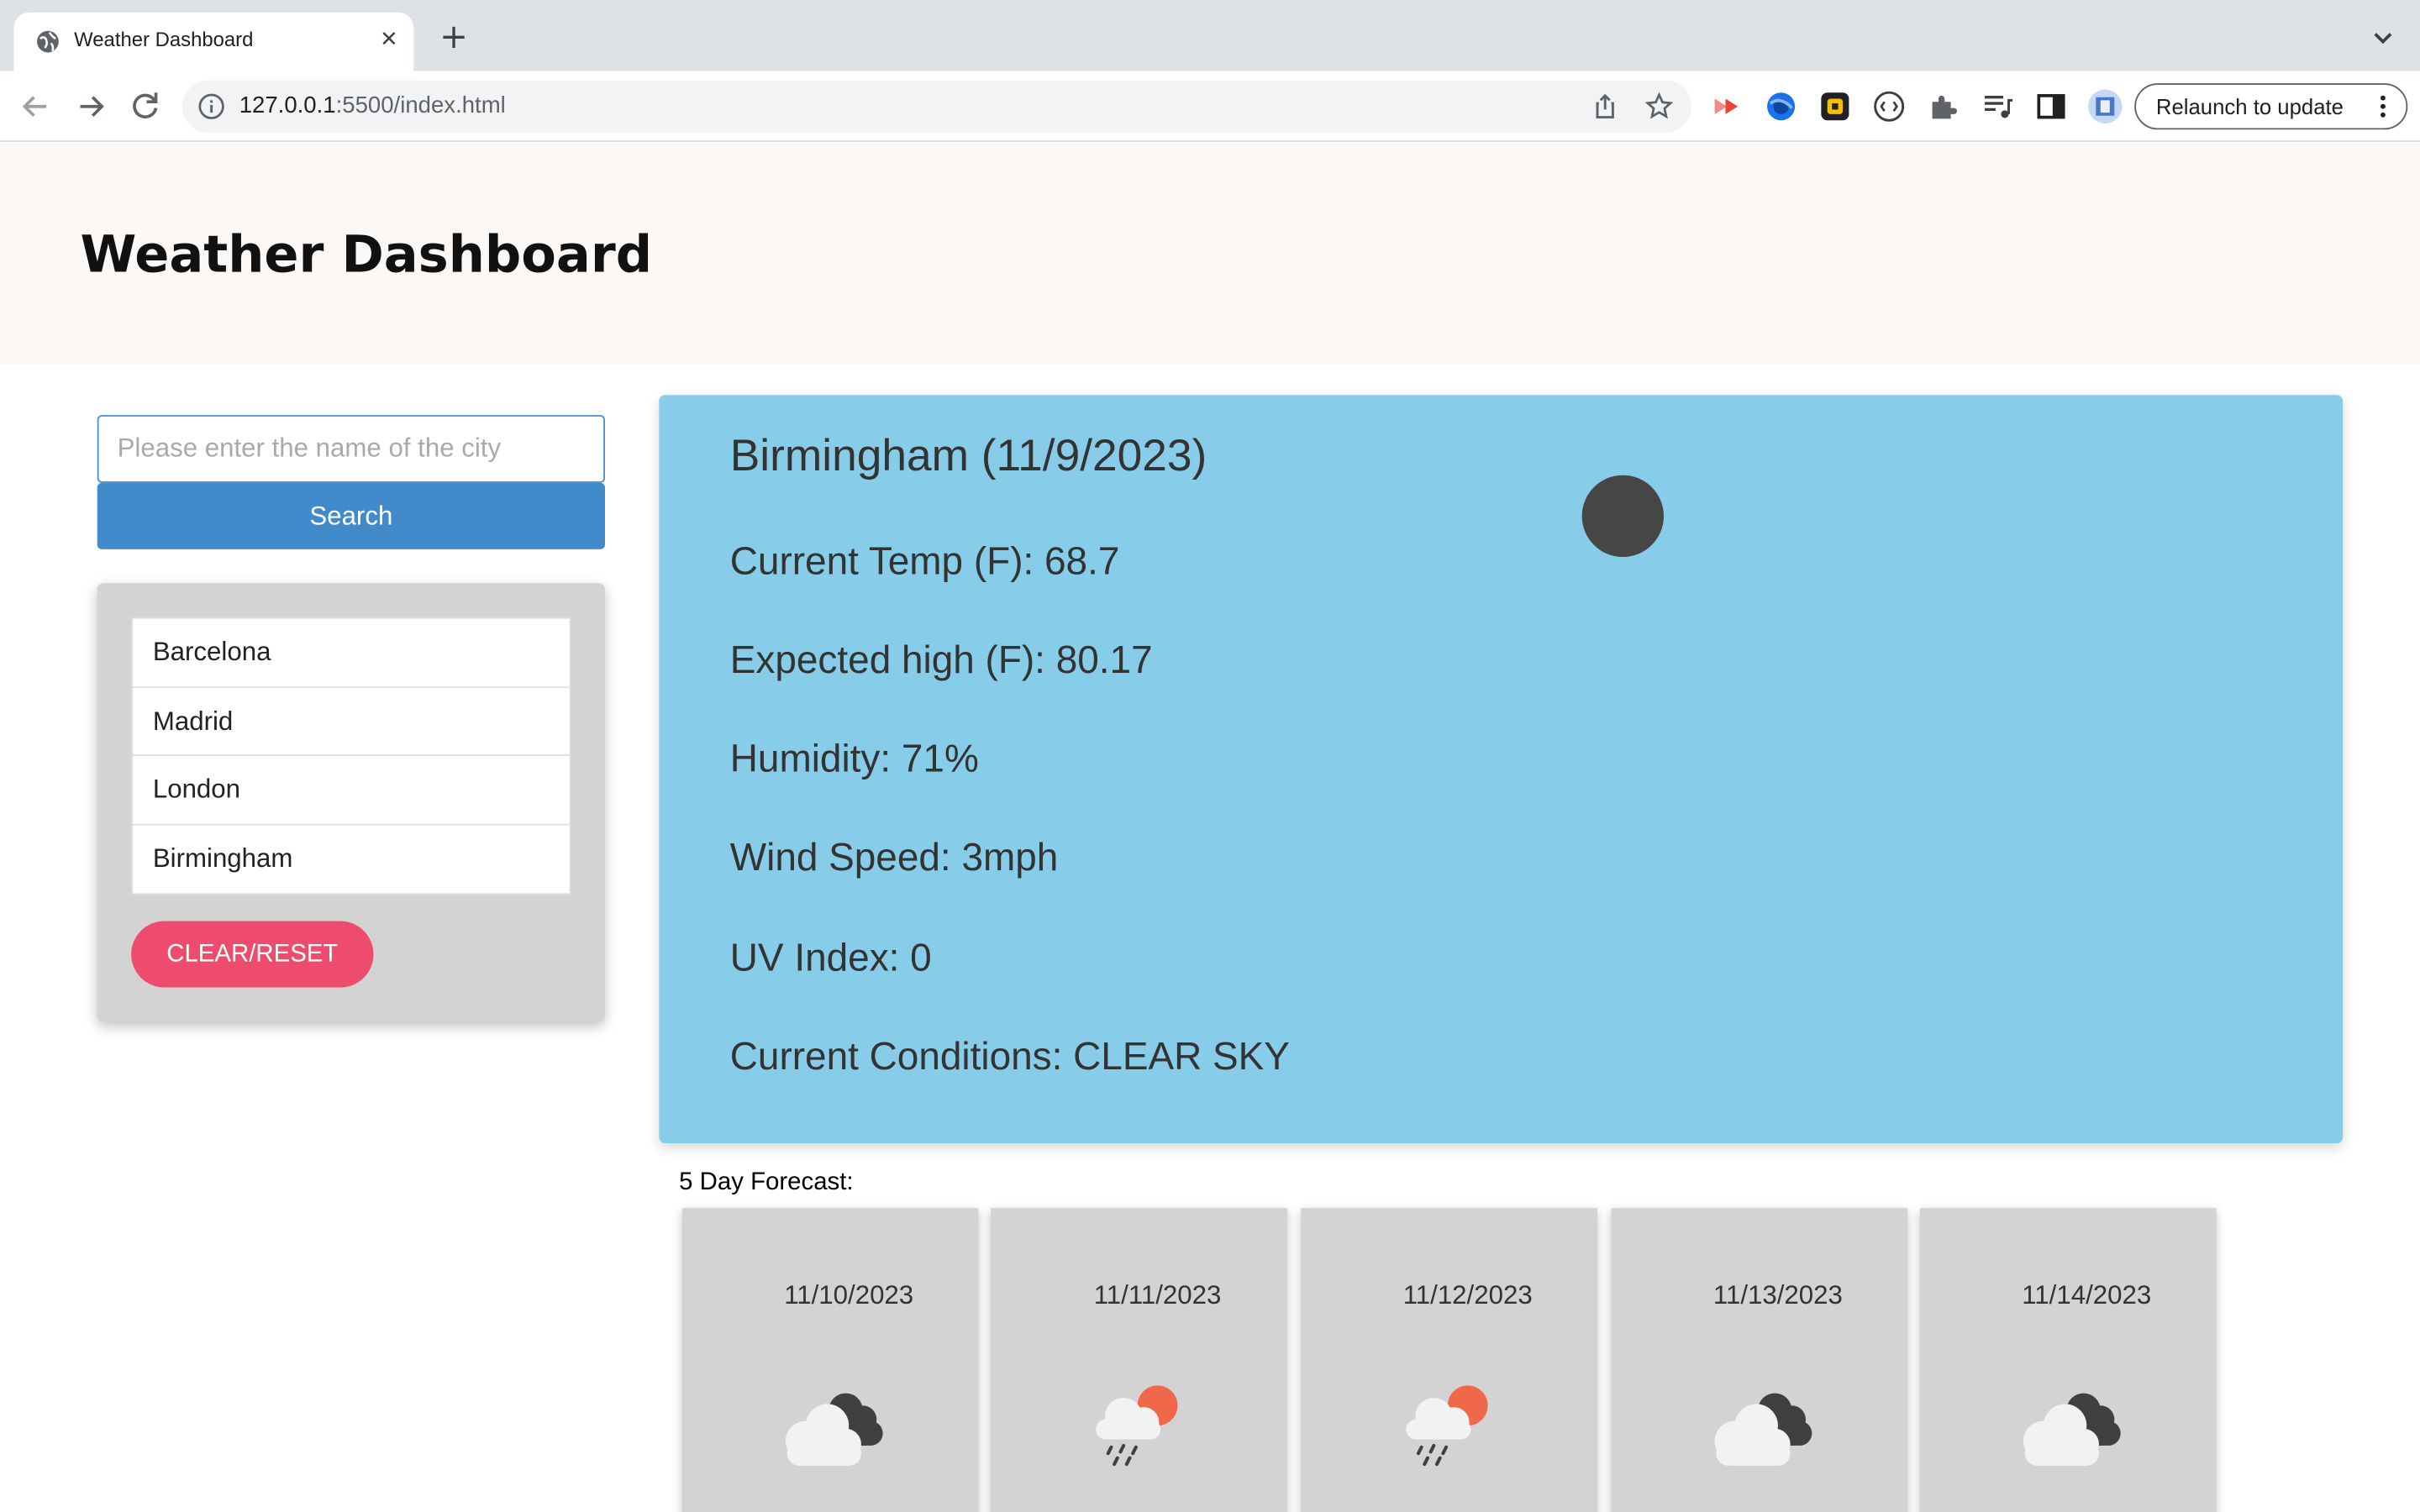 This screenshot has height=1512, width=2420. What do you see at coordinates (1889, 106) in the screenshot?
I see `extension-code-icon` at bounding box center [1889, 106].